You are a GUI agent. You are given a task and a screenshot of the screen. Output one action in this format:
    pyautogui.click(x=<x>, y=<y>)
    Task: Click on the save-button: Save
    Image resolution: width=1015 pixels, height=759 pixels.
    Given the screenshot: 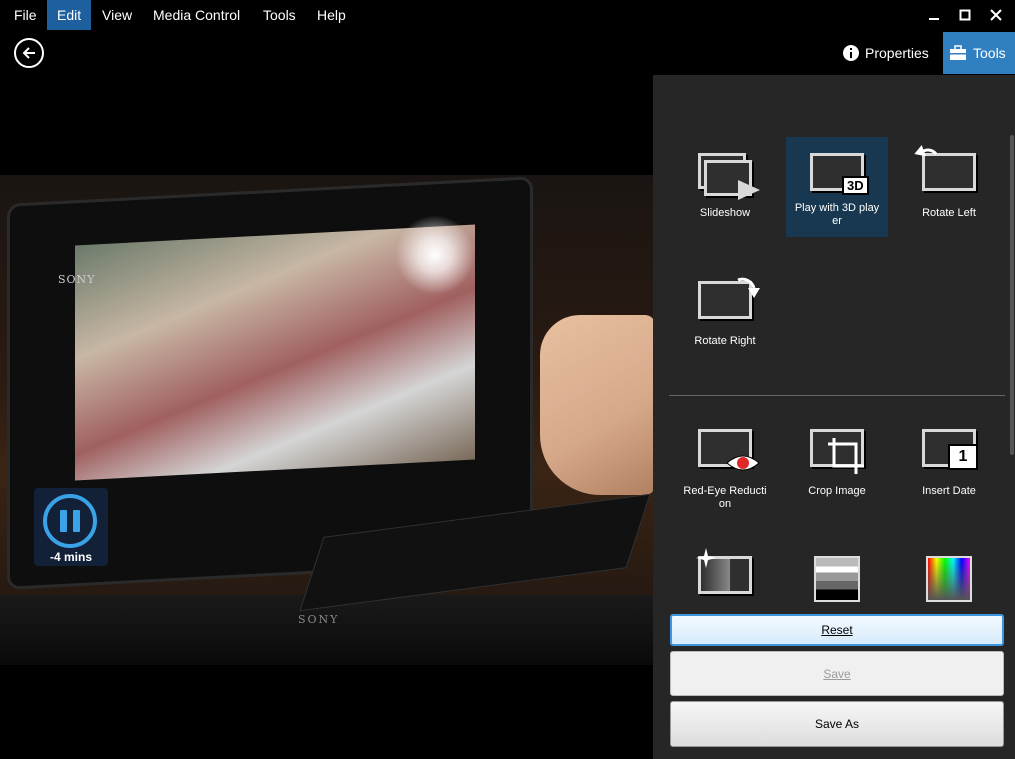 What is the action you would take?
    pyautogui.click(x=837, y=673)
    